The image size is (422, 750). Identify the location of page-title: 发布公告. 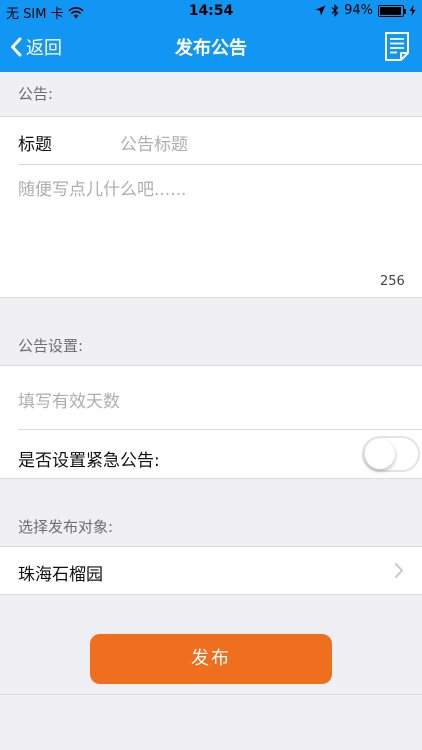
(211, 48).